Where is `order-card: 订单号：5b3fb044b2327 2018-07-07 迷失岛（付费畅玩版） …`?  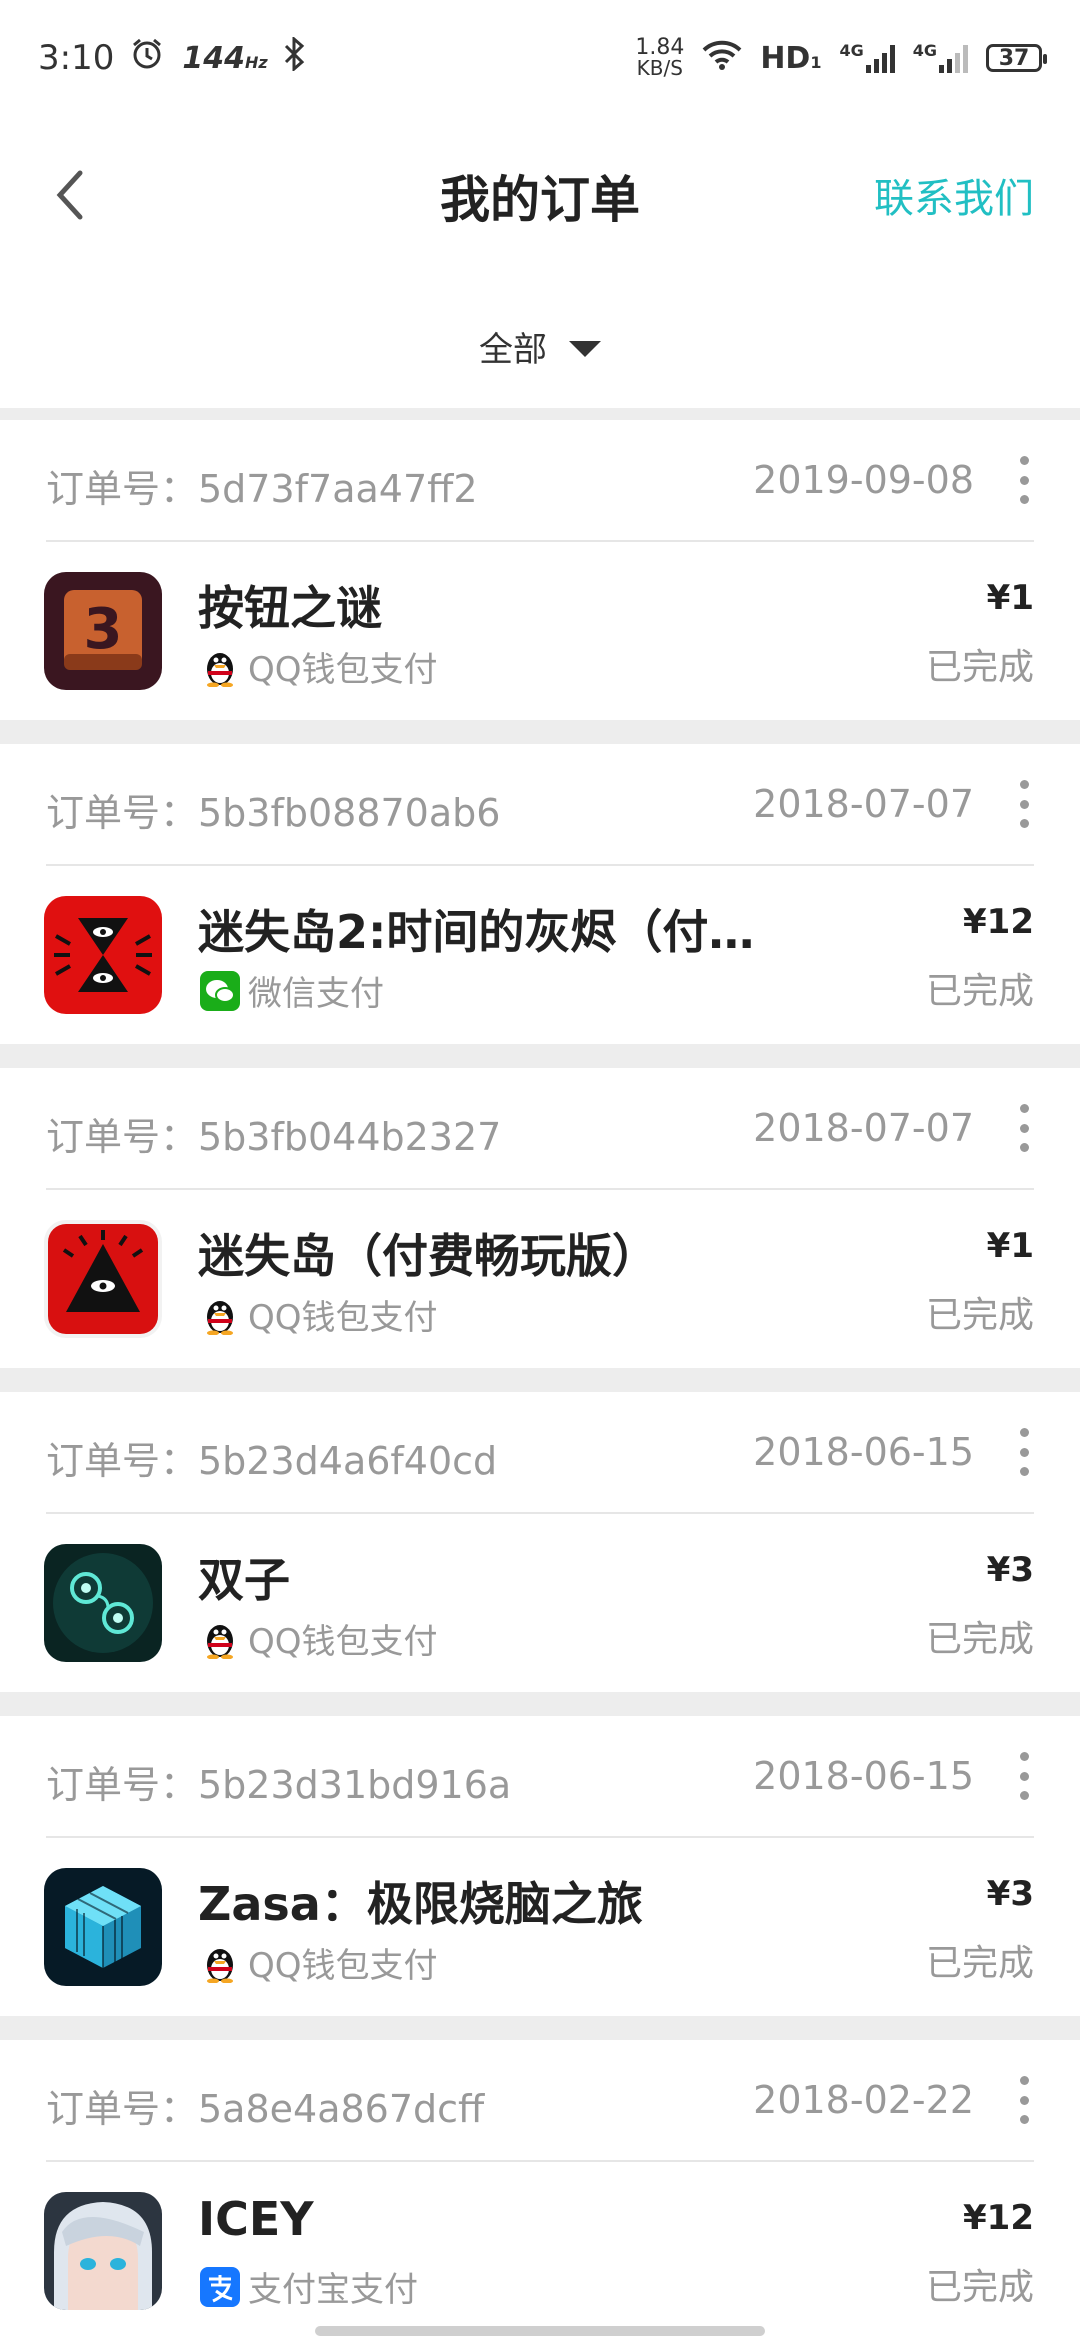 order-card: 订单号：5b3fb044b2327 2018-07-07 迷失岛（付费畅玩版） … is located at coordinates (540, 1218).